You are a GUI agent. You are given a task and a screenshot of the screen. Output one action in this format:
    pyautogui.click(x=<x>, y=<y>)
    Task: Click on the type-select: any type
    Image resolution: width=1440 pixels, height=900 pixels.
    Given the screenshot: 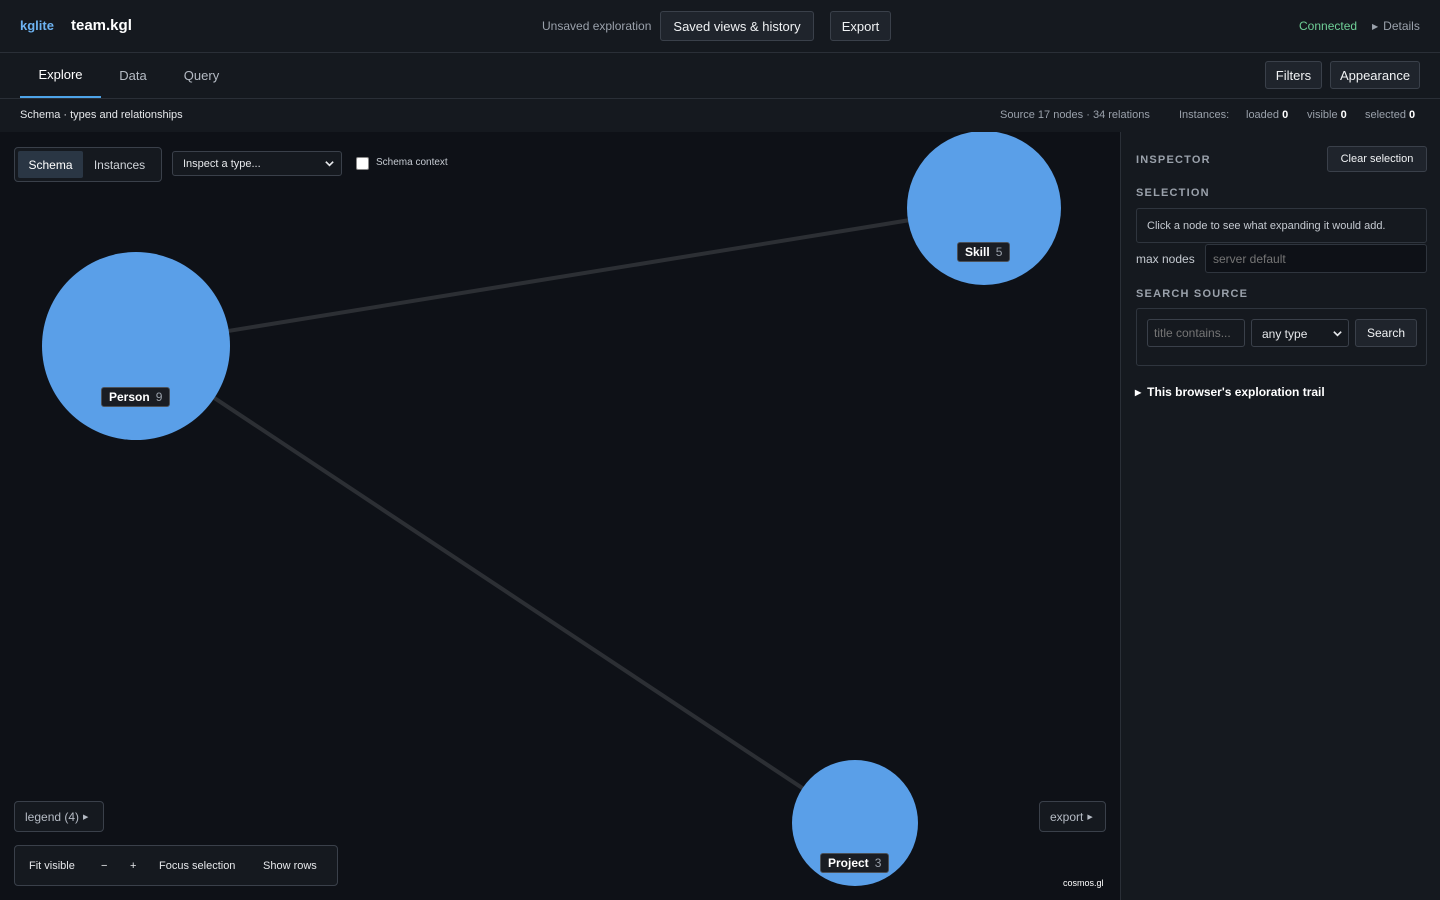 What is the action you would take?
    pyautogui.click(x=1300, y=333)
    